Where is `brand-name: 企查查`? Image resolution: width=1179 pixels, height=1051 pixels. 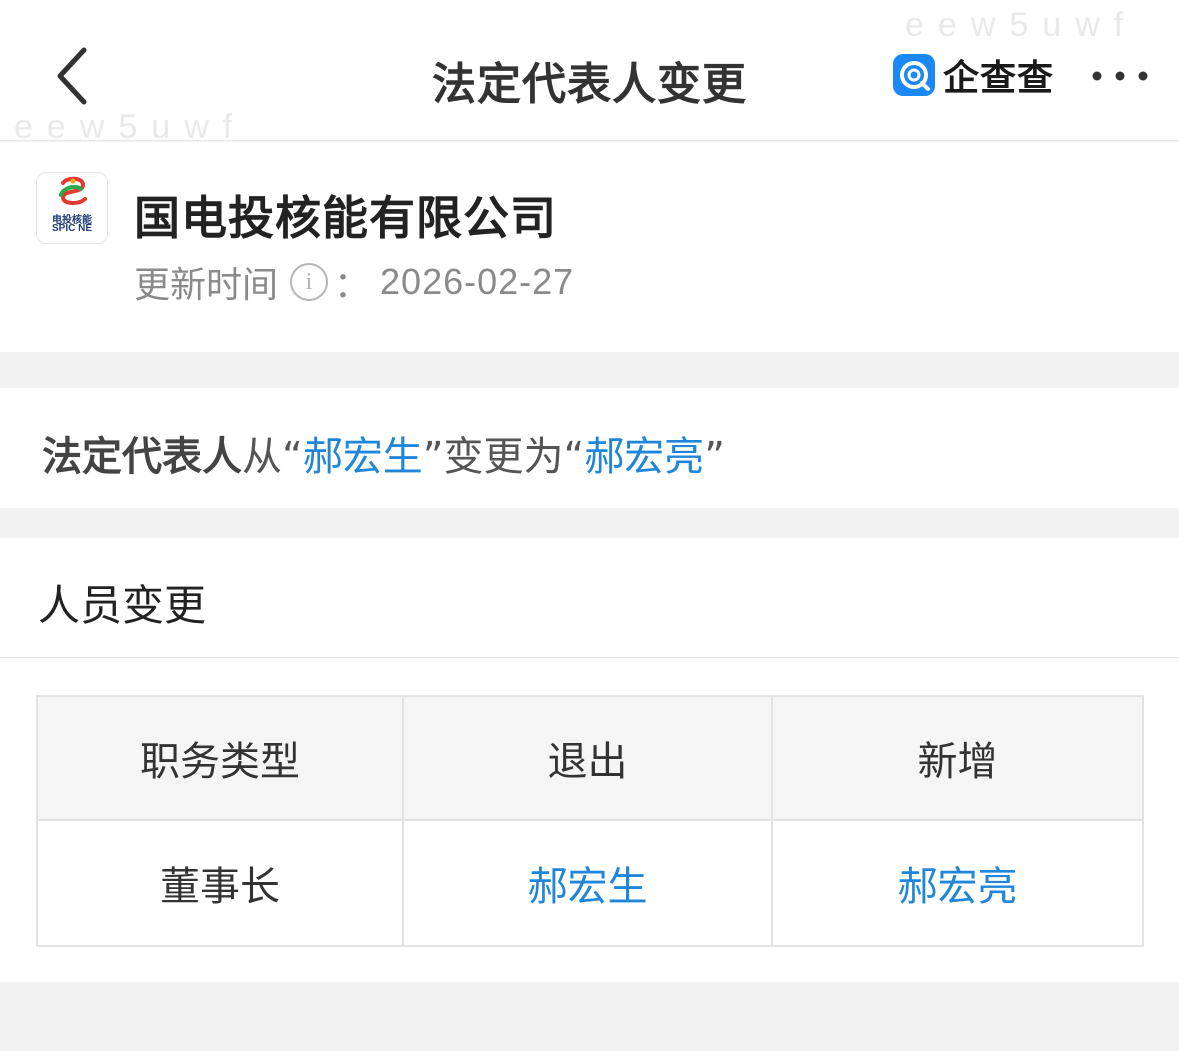
brand-name: 企查查 is located at coordinates (999, 78).